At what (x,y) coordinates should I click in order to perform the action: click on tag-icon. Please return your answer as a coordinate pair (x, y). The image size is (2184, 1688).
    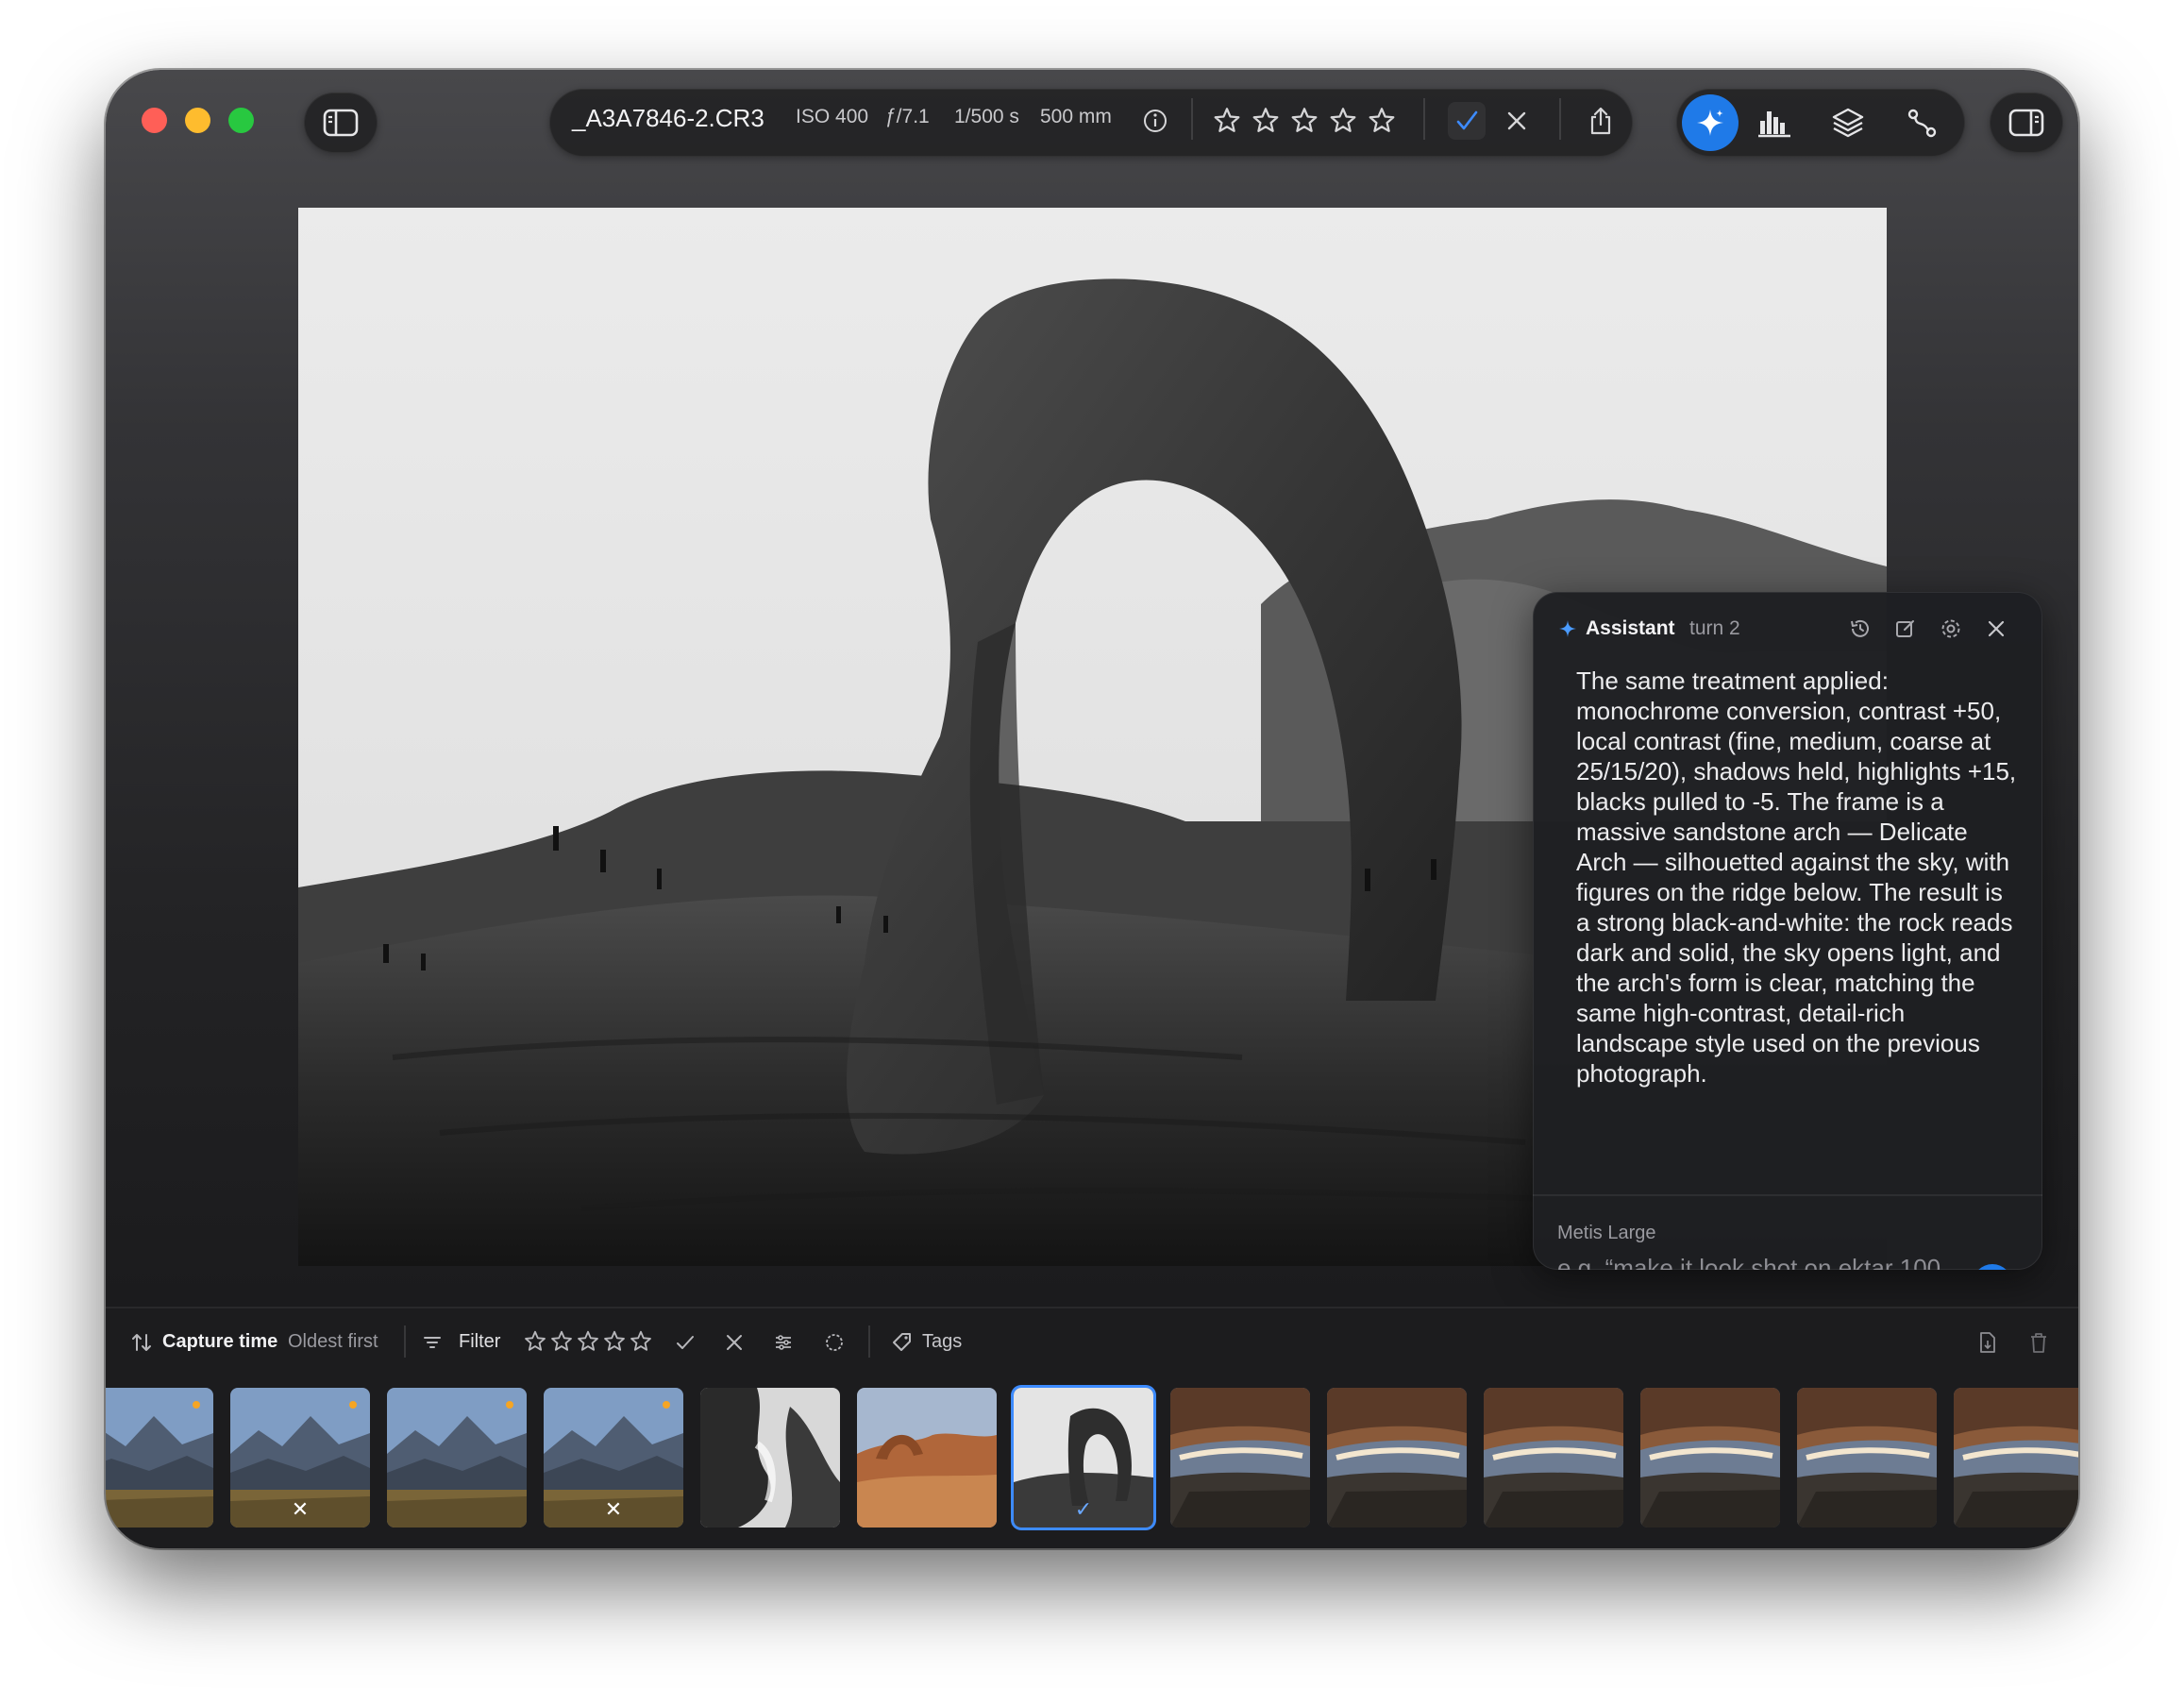
    Looking at the image, I should click on (902, 1343).